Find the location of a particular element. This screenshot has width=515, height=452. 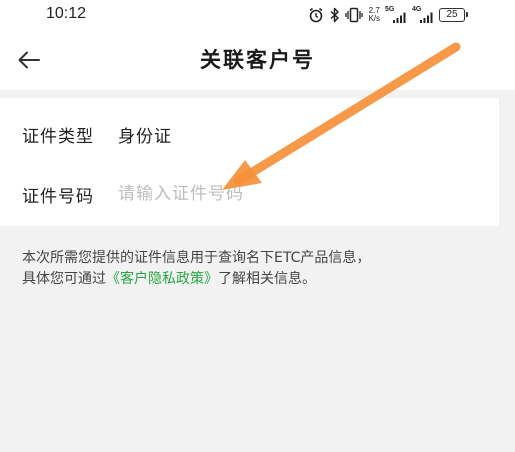

net-speed: 2.7 K/s is located at coordinates (374, 15).